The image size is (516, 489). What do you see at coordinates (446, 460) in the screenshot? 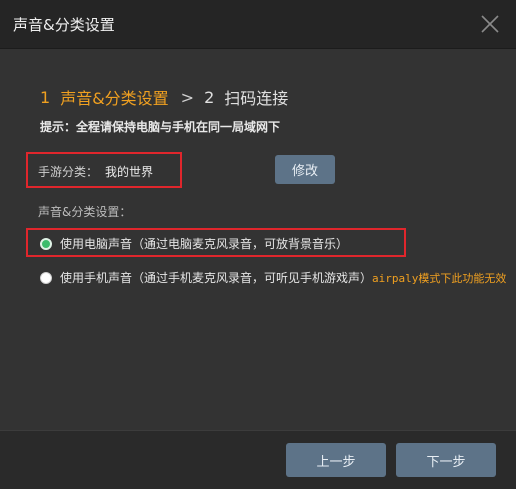
I see `next-step-button: 下一步` at bounding box center [446, 460].